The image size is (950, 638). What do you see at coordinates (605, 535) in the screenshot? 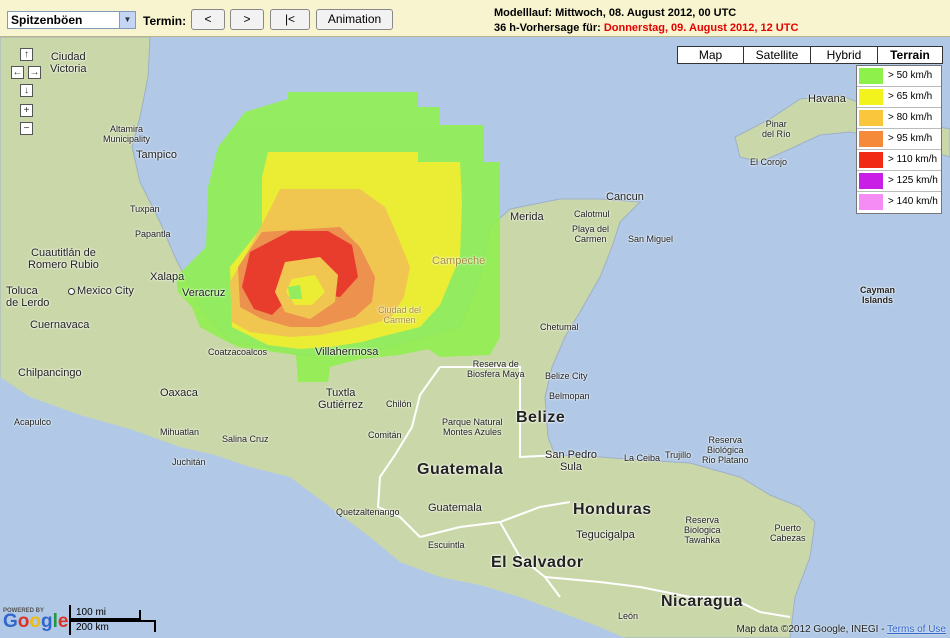
I see `label-tegucigalpa: Tegucigalpa` at bounding box center [605, 535].